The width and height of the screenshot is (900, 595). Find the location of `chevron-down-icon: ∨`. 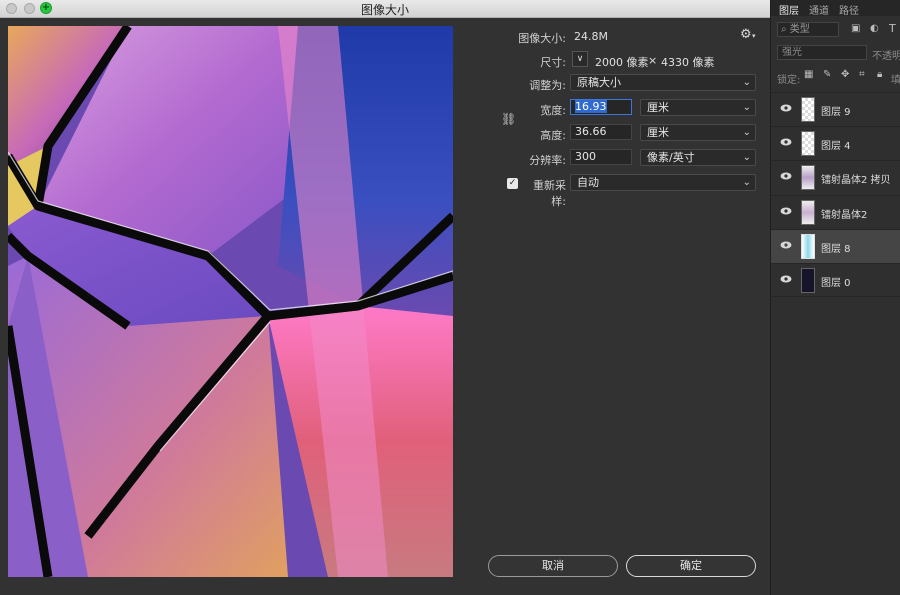

chevron-down-icon: ∨ is located at coordinates (580, 59).